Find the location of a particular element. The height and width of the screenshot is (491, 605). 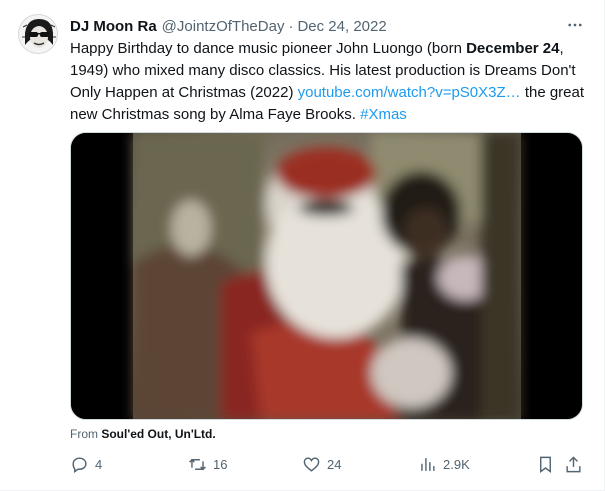

hashtag-xmas: #Xmas is located at coordinates (383, 114).